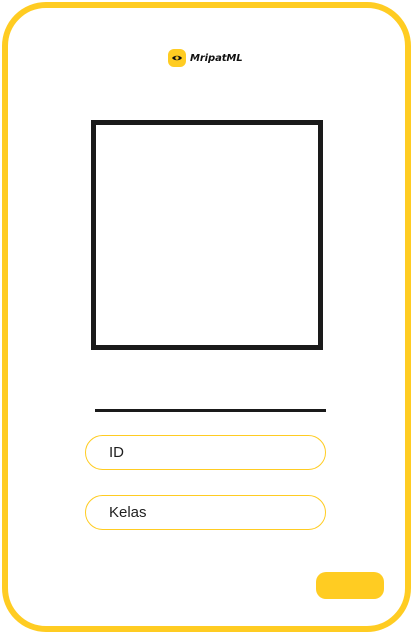 The width and height of the screenshot is (414, 633). I want to click on name-underline, so click(210, 410).